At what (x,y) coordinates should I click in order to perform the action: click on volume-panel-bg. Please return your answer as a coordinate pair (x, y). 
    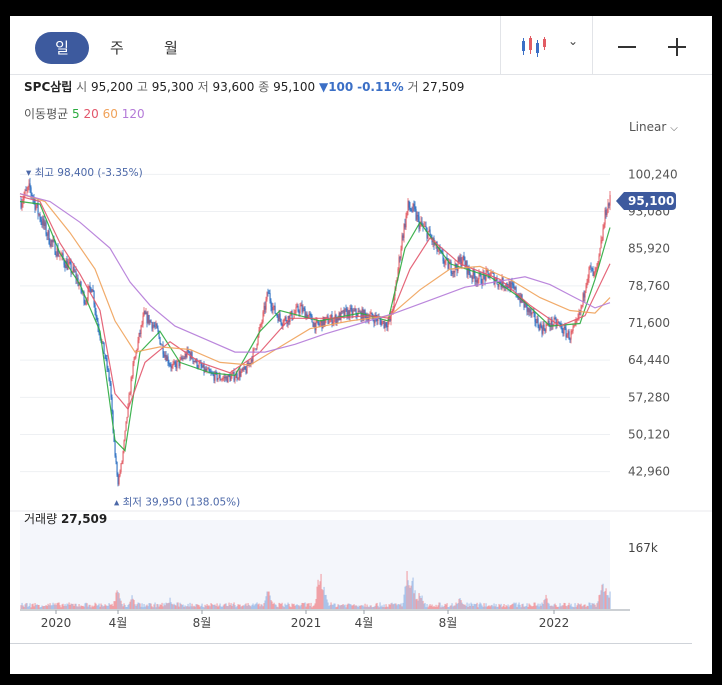
    Looking at the image, I should click on (315, 564).